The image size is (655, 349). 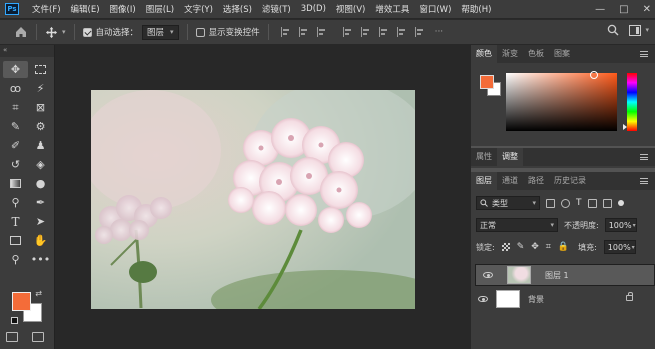 What do you see at coordinates (484, 54) in the screenshot?
I see `tab-color: 颜色` at bounding box center [484, 54].